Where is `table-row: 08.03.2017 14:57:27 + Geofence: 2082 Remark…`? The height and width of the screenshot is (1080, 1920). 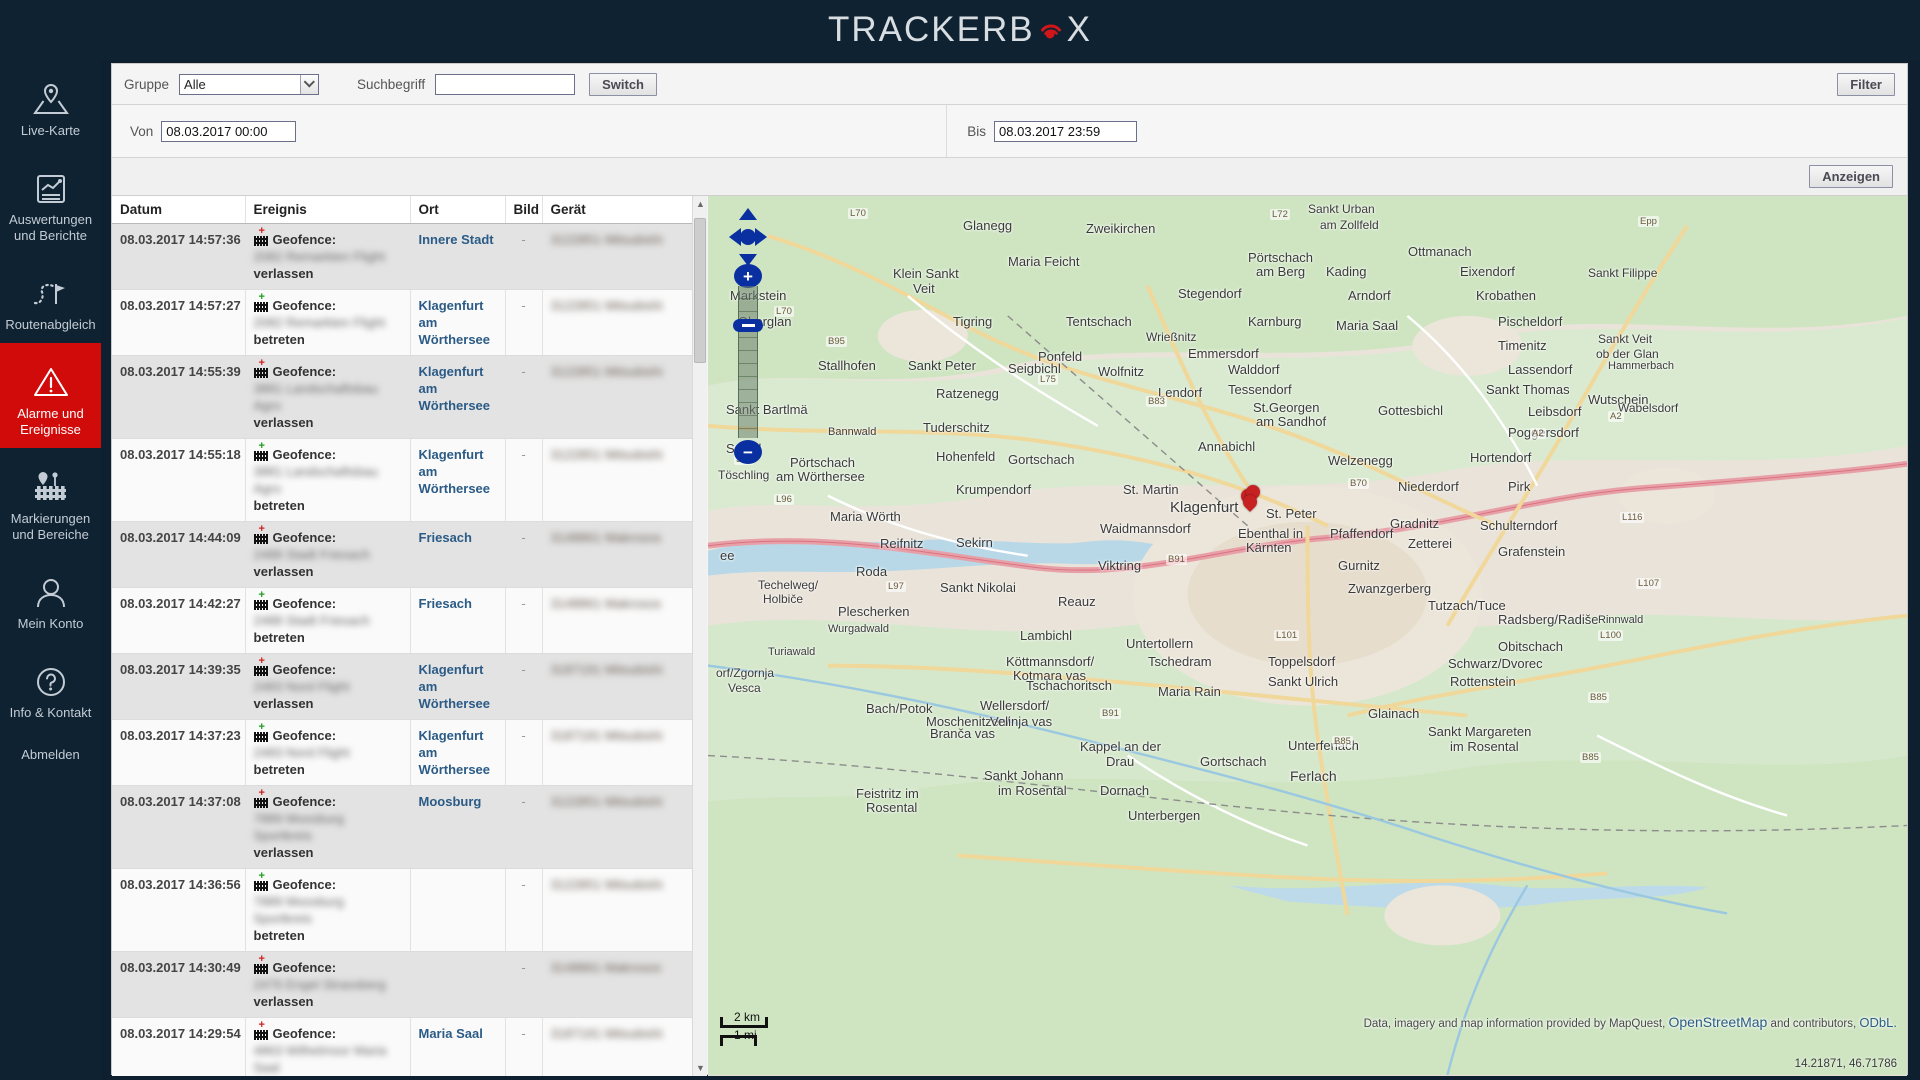
table-row: 08.03.2017 14:57:27 + Geofence: 2082 Remark… is located at coordinates (402, 322).